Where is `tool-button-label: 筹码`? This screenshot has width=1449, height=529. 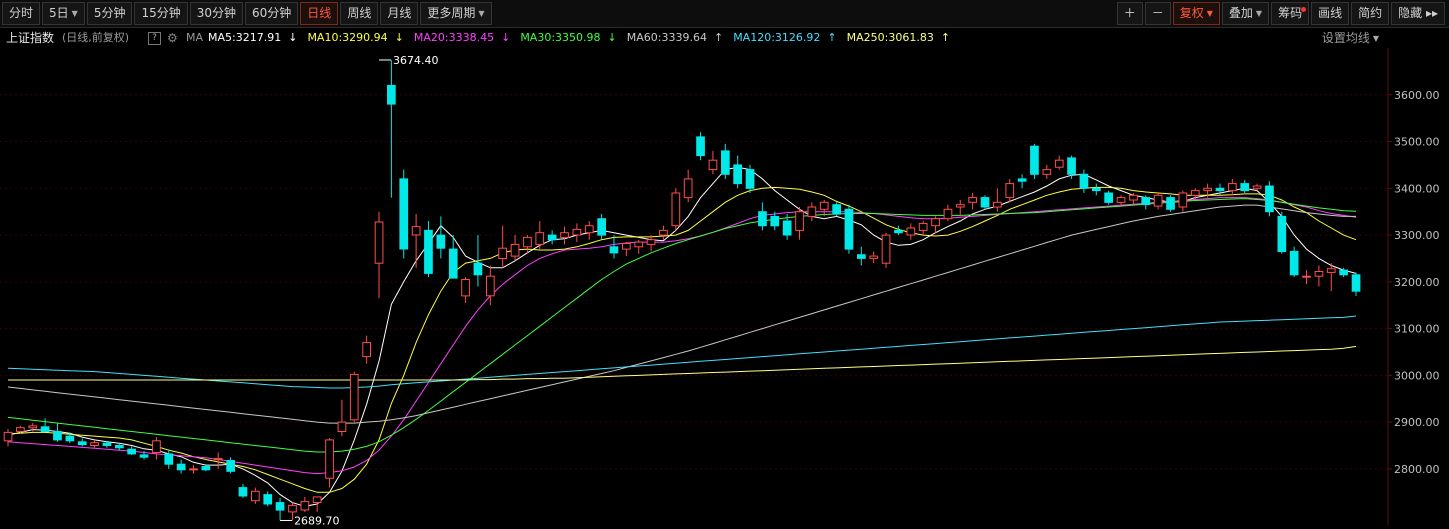 tool-button-label: 筹码 is located at coordinates (1290, 13).